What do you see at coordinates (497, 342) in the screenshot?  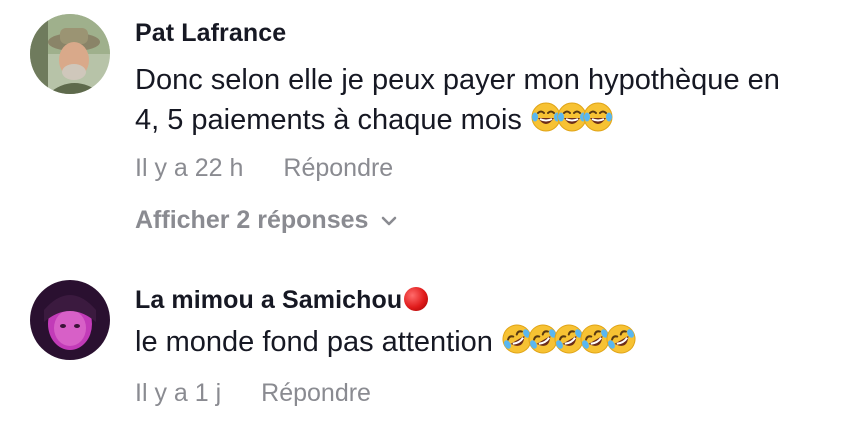 I see `comment-text: le monde fond pas attention` at bounding box center [497, 342].